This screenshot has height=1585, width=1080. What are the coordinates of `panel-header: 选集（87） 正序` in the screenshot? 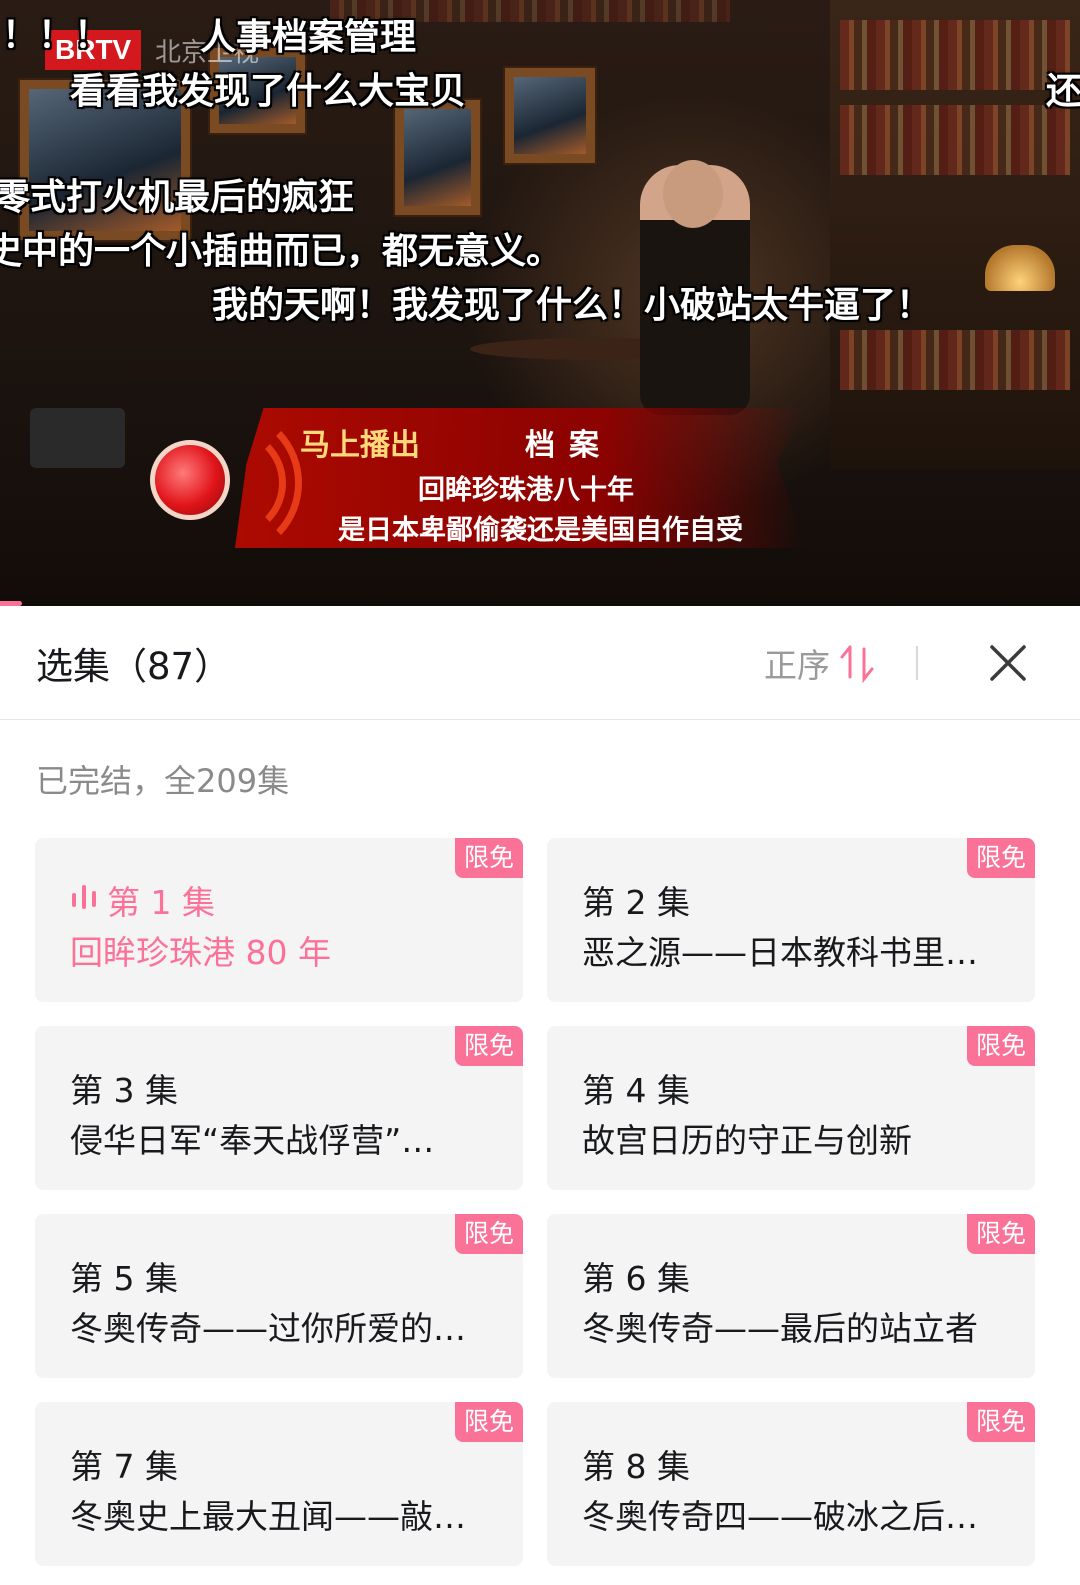 It's located at (540, 663).